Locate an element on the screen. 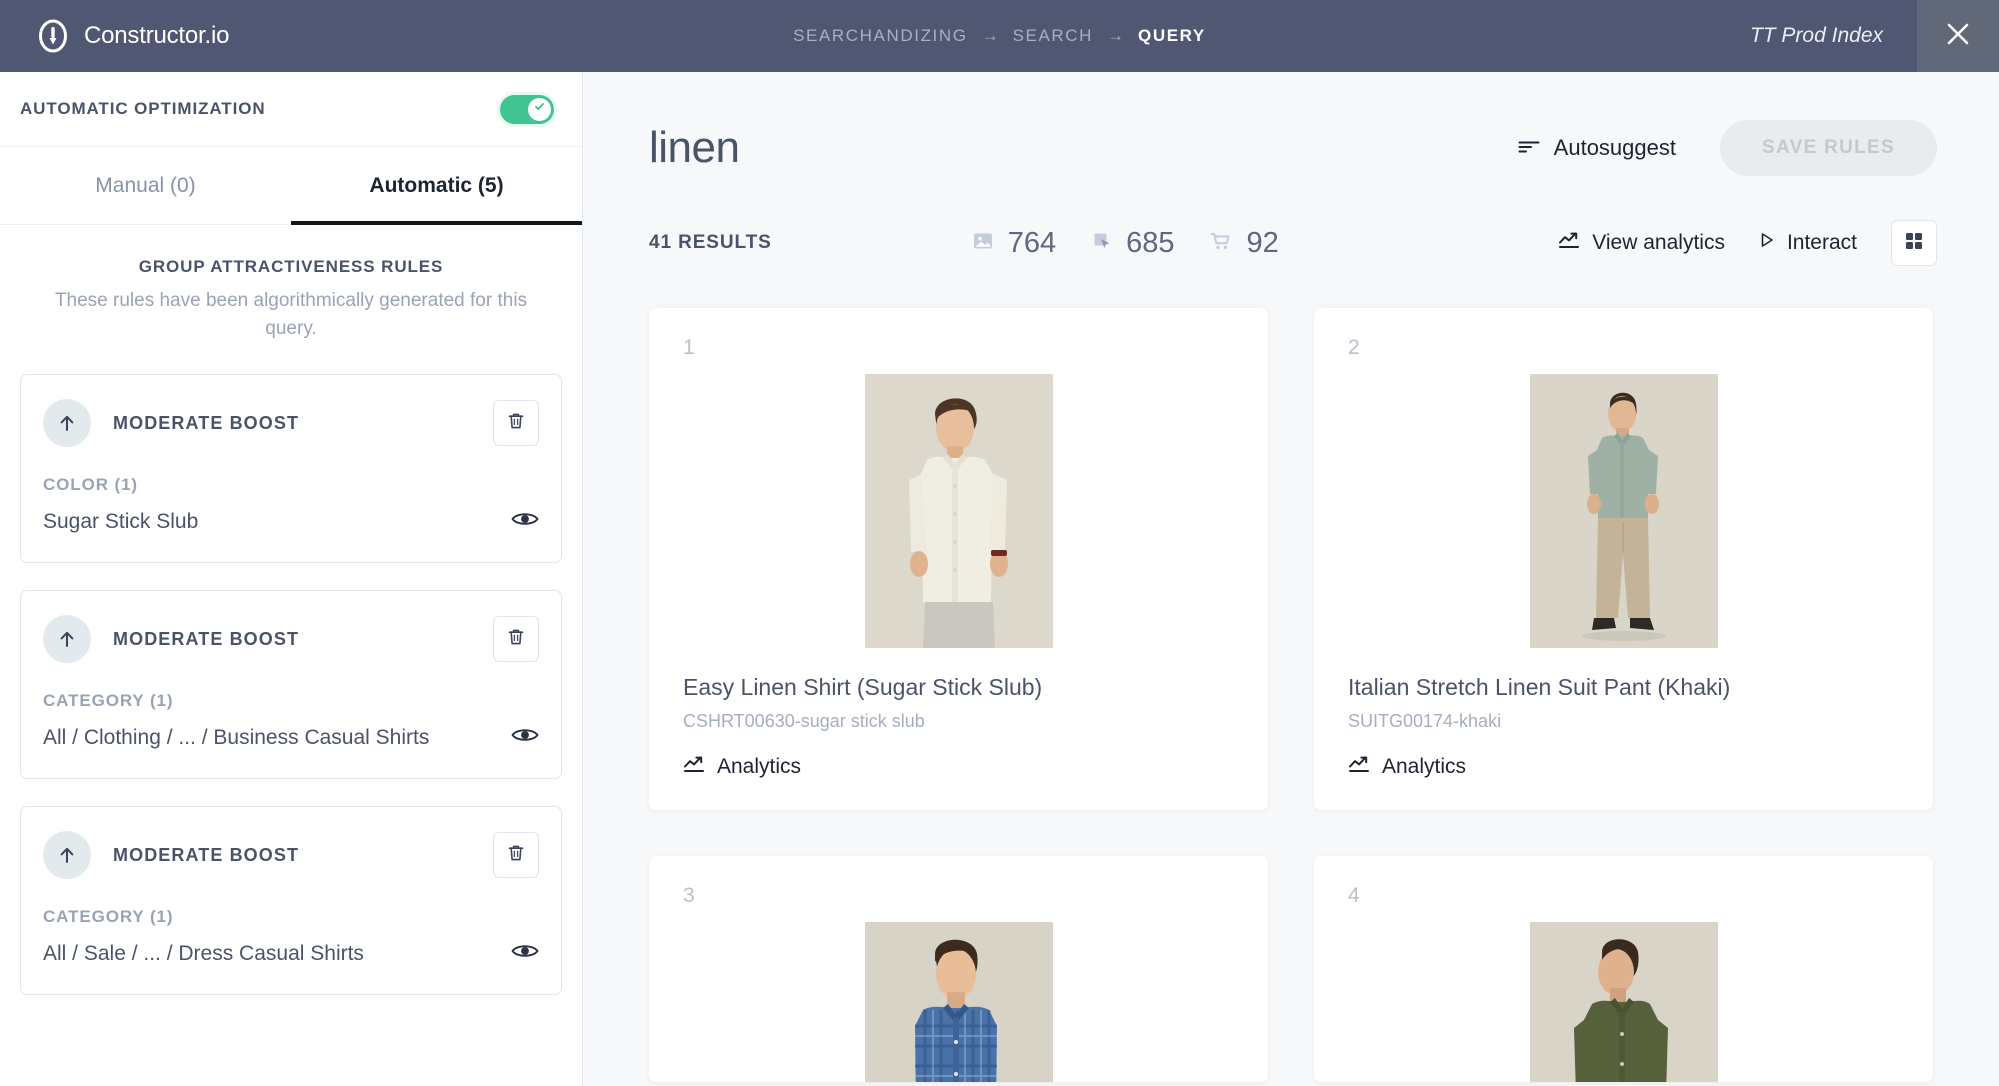 The height and width of the screenshot is (1086, 1999). main-header: linen Autosuggest SAVE RULES is located at coordinates (1291, 124).